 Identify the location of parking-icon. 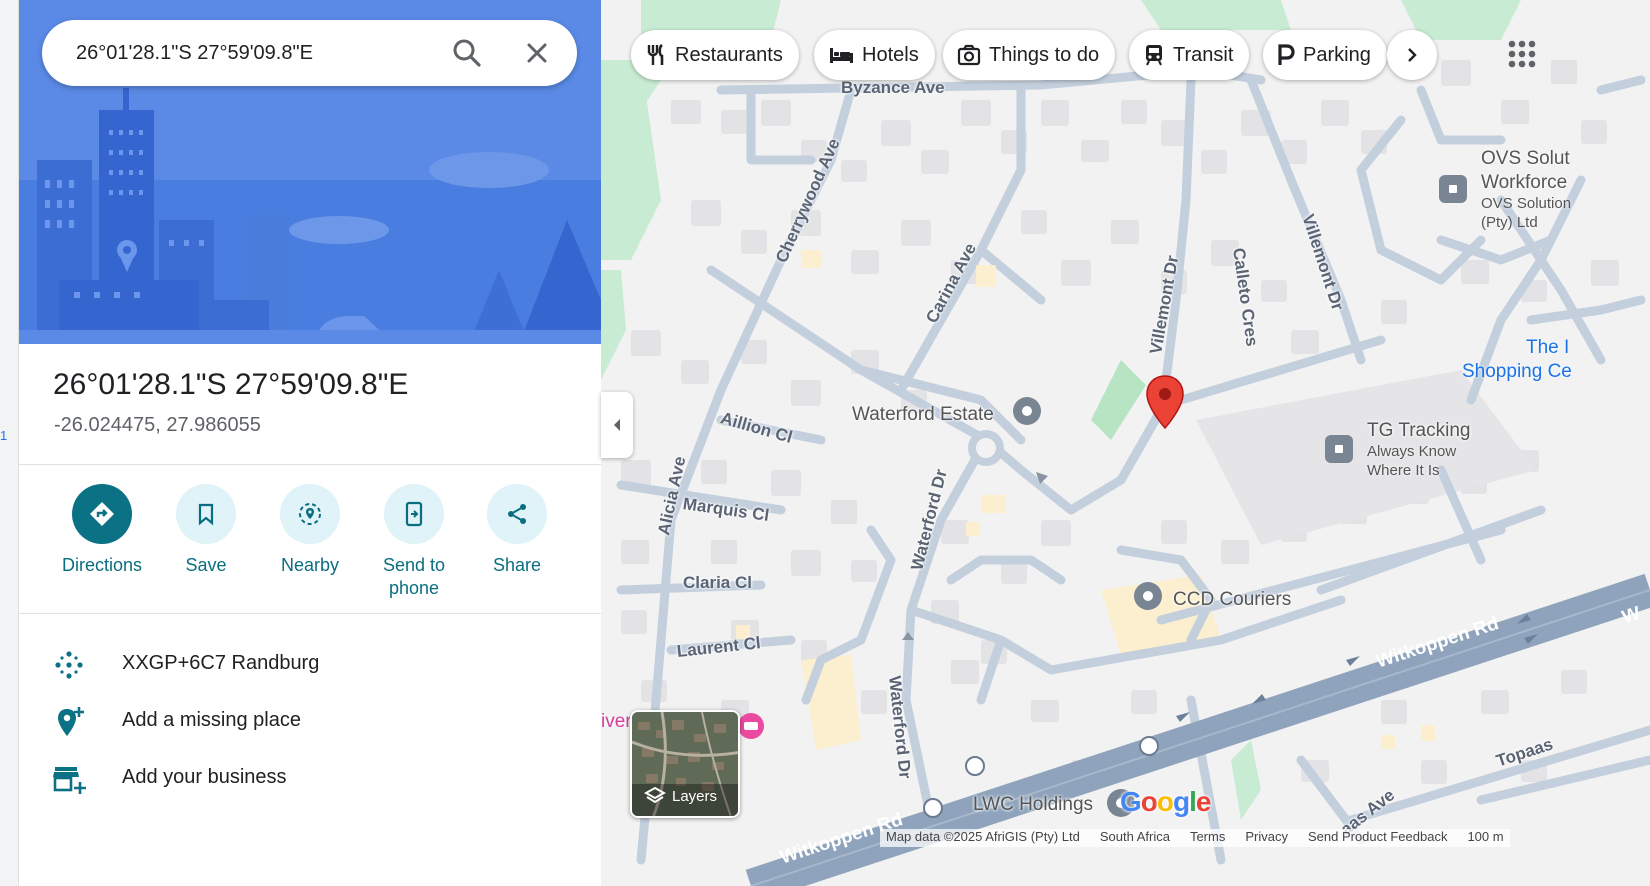
(1286, 54).